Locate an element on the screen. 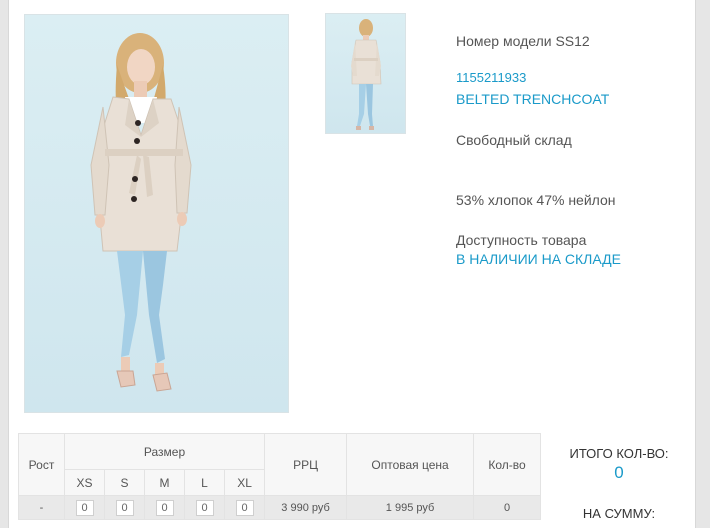 This screenshot has width=710, height=528. qty-input-xs: 0 is located at coordinates (84, 507).